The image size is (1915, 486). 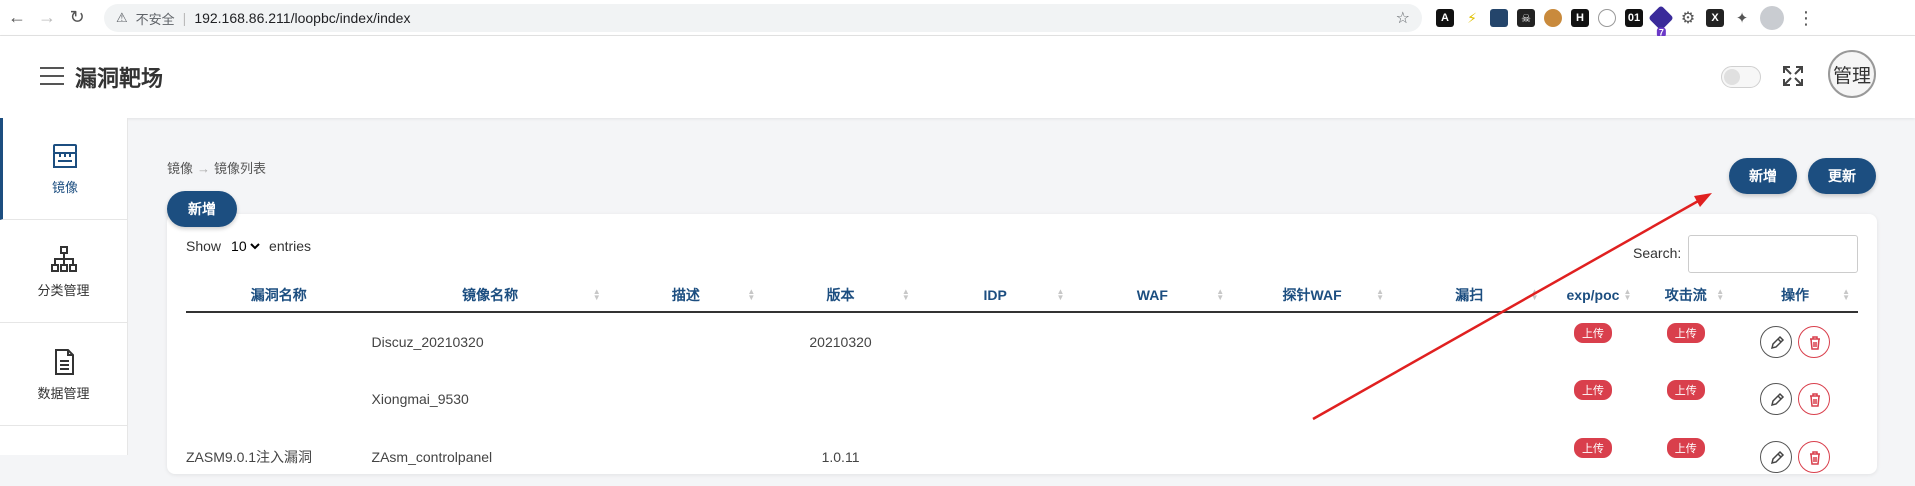 I want to click on user-avatar: 管理, so click(x=1852, y=74).